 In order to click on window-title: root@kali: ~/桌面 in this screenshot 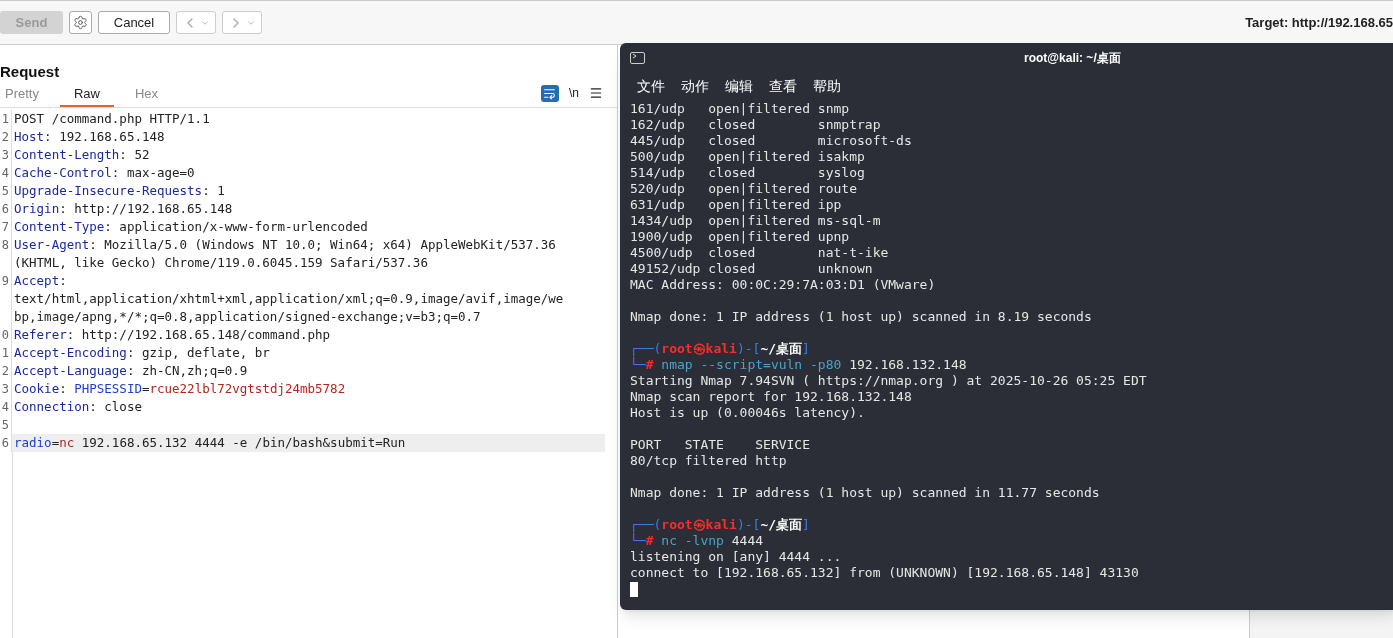, I will do `click(1072, 58)`.